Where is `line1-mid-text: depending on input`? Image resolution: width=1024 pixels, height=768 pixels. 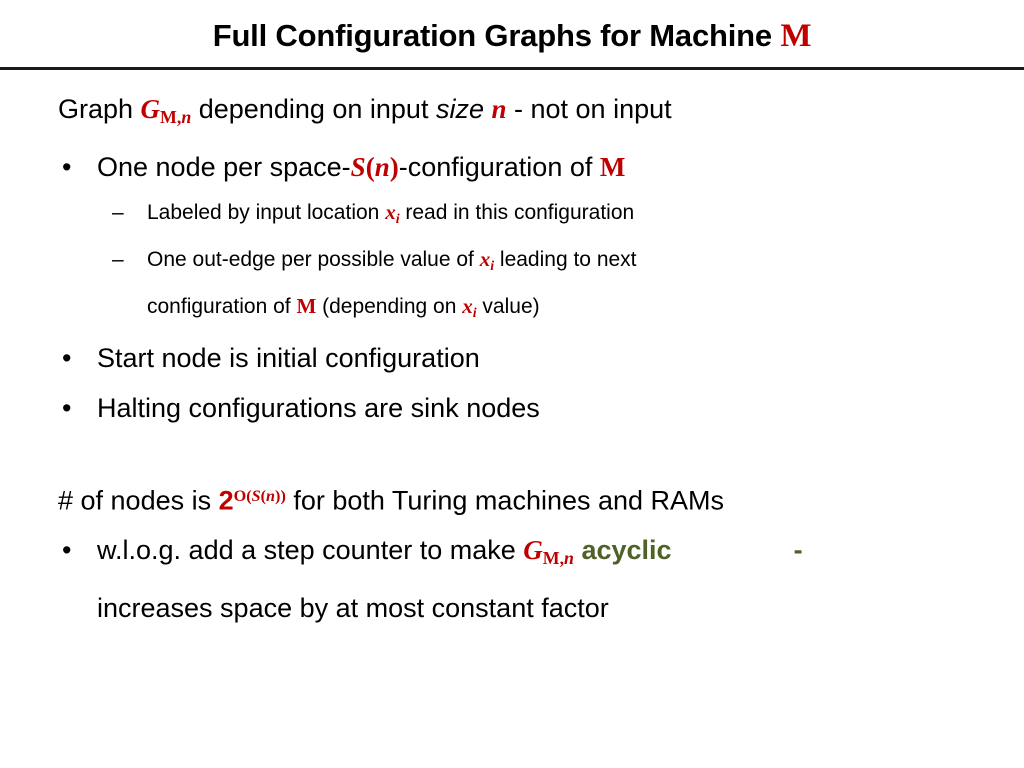 line1-mid-text: depending on input is located at coordinates (313, 109).